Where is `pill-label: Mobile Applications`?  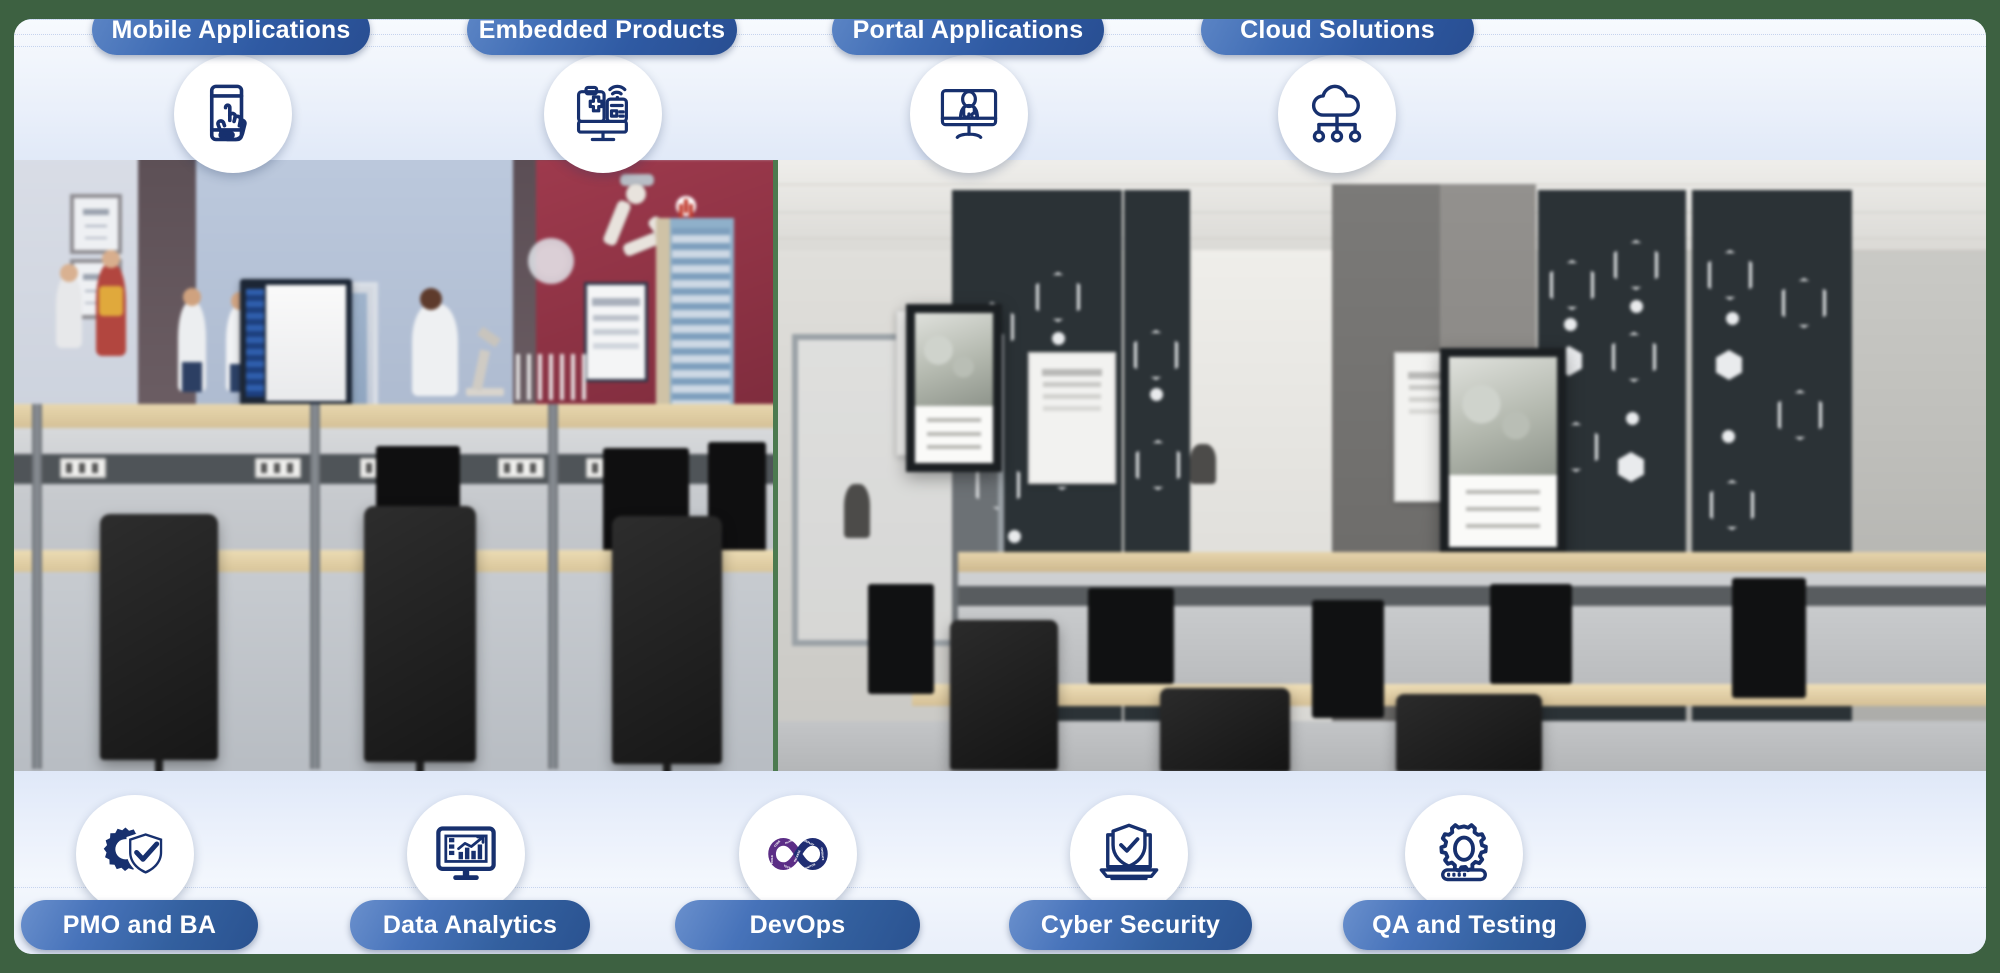 pill-label: Mobile Applications is located at coordinates (231, 31).